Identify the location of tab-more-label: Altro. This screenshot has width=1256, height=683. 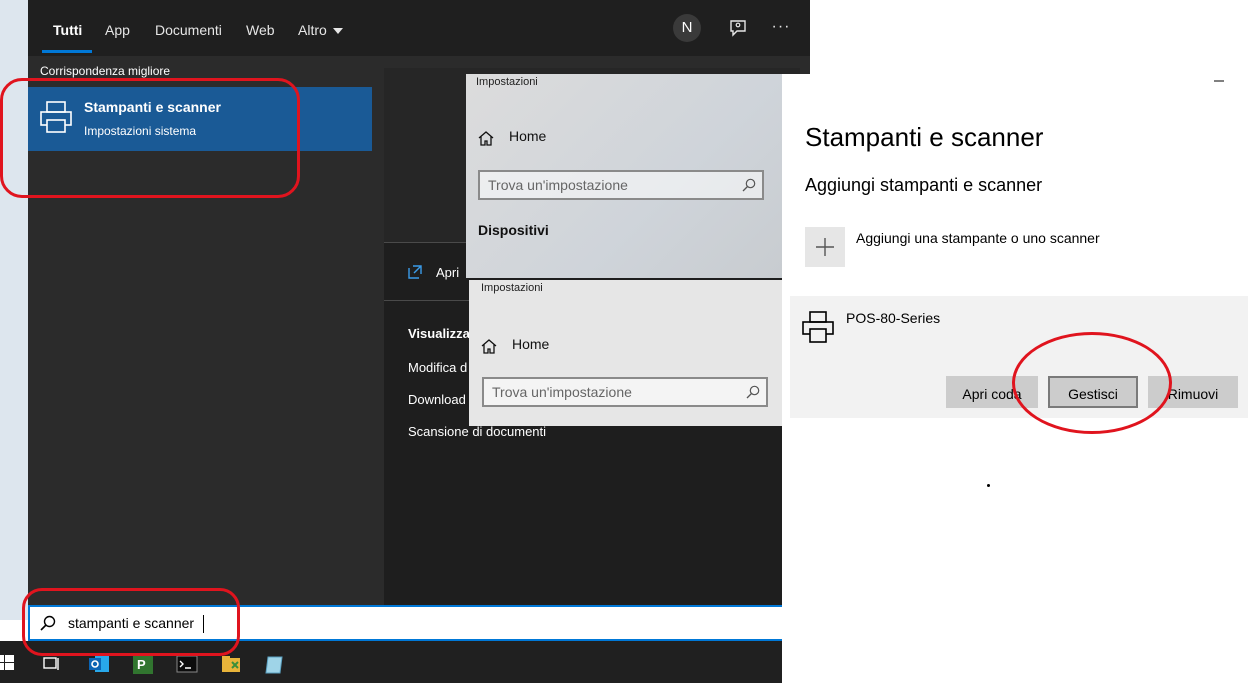
(312, 30).